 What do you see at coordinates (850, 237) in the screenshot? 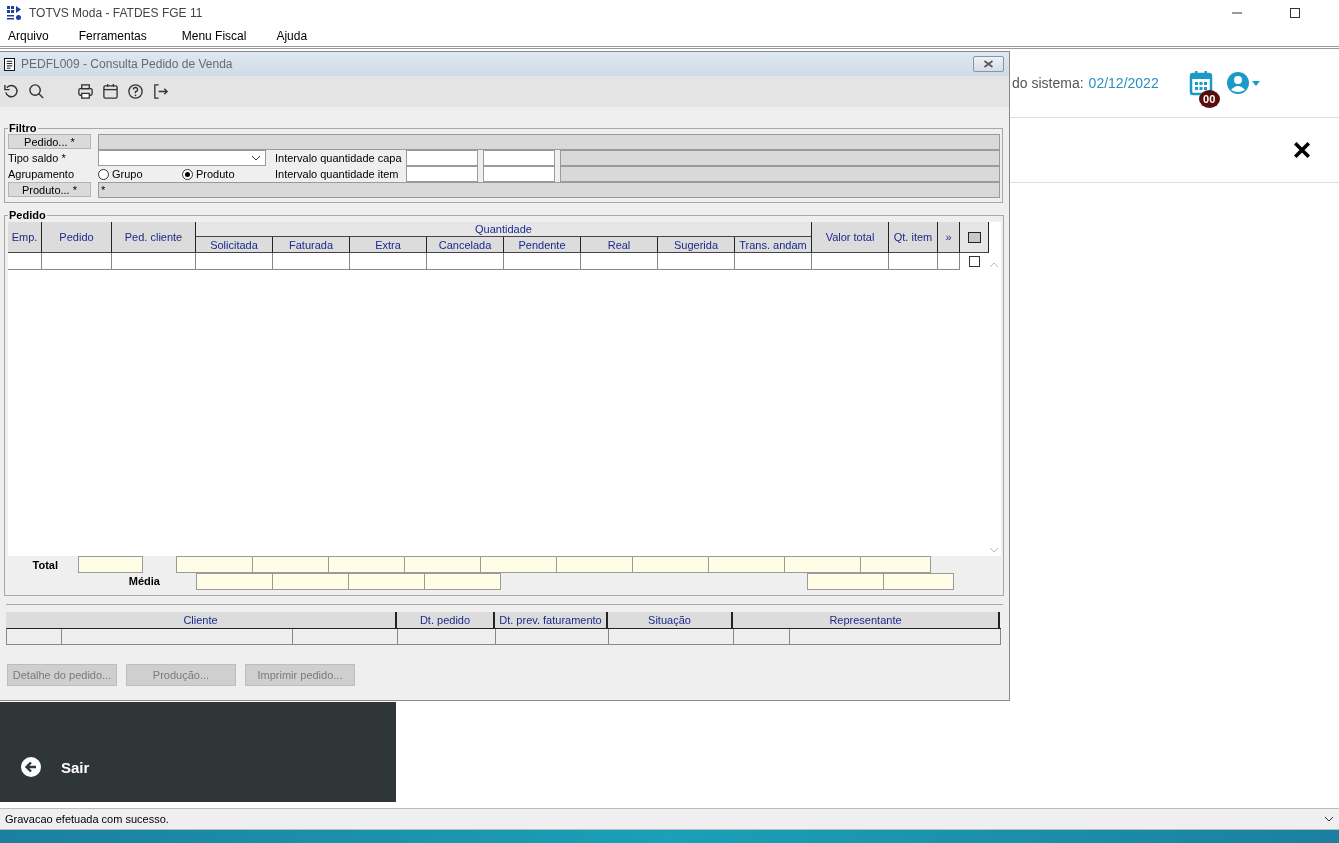
I see `column-header: Valor total` at bounding box center [850, 237].